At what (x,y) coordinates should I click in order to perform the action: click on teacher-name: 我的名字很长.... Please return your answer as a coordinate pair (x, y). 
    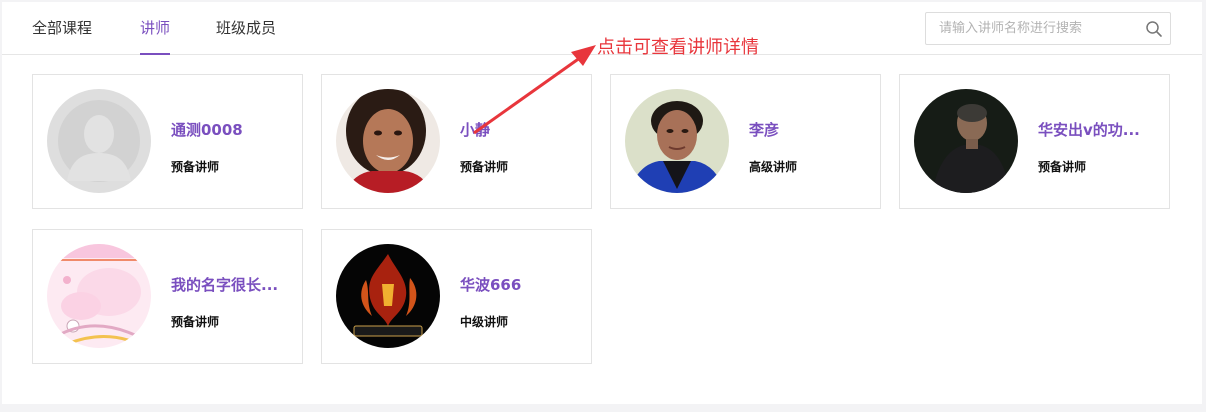
    Looking at the image, I should click on (233, 284).